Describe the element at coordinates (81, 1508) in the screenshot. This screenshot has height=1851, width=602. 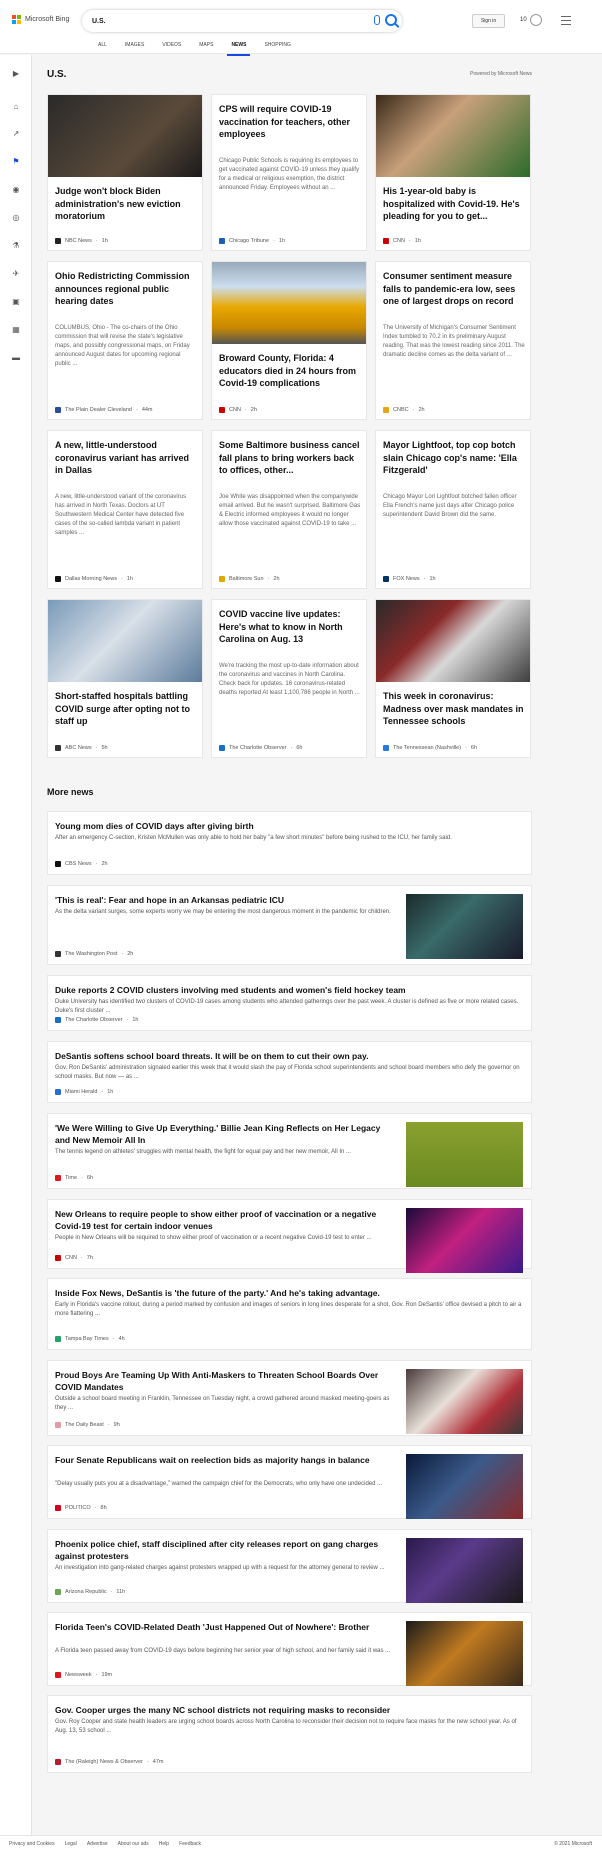
I see `more-news-source: POLITICO · 8h` at that location.